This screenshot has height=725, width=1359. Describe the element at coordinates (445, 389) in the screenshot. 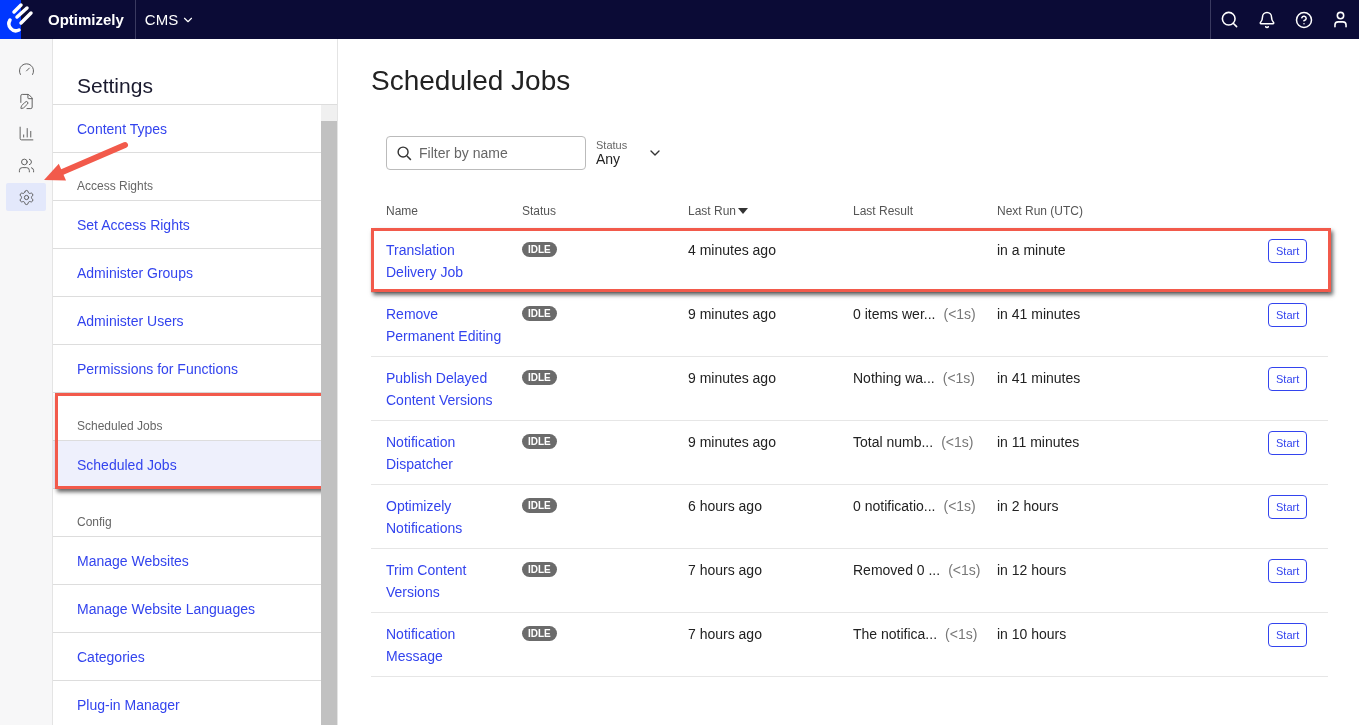

I see `job-name-link: Publish Delayed Content Versions` at that location.